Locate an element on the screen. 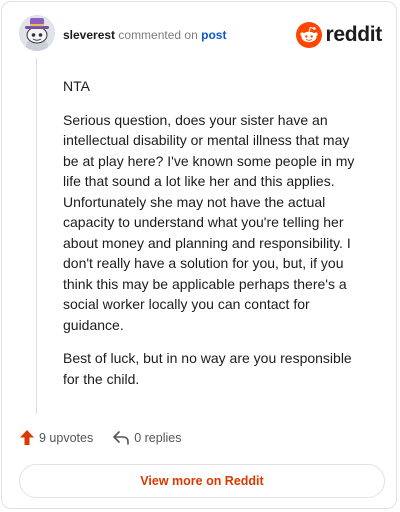 The height and width of the screenshot is (512, 400). upvote-button: 9 upvotes is located at coordinates (56, 437).